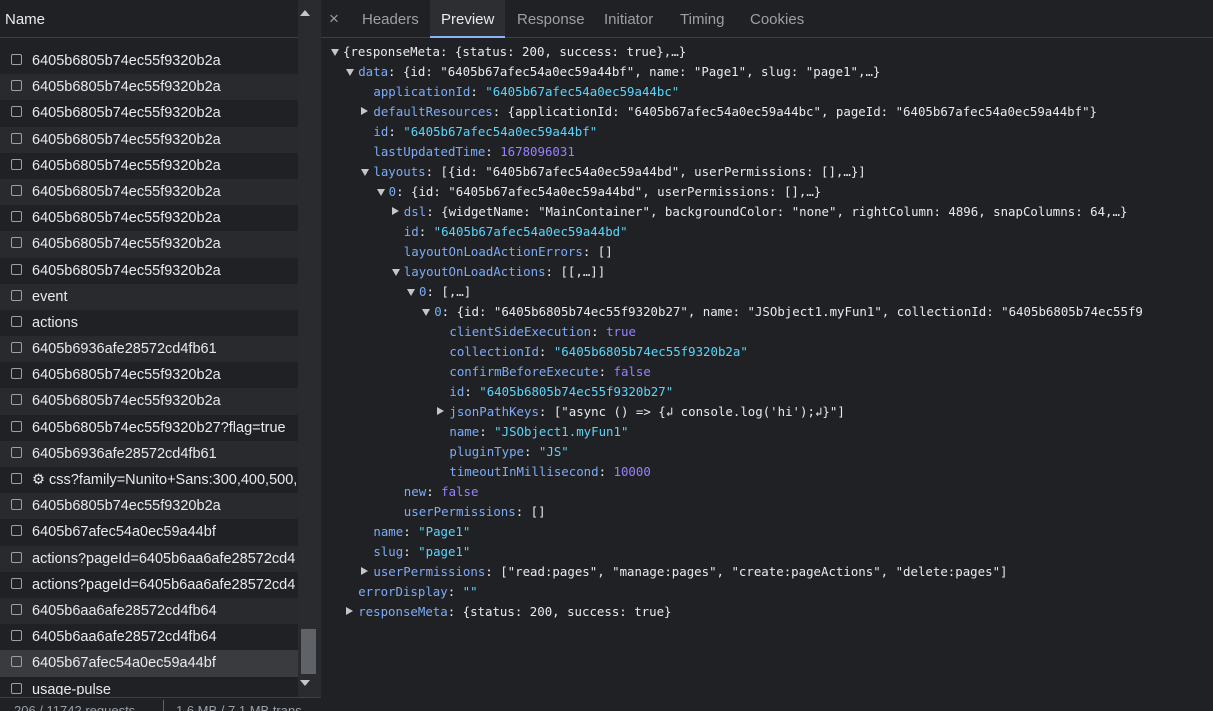 This screenshot has height=711, width=1213. I want to click on scroll-up-arrow-icon, so click(305, 13).